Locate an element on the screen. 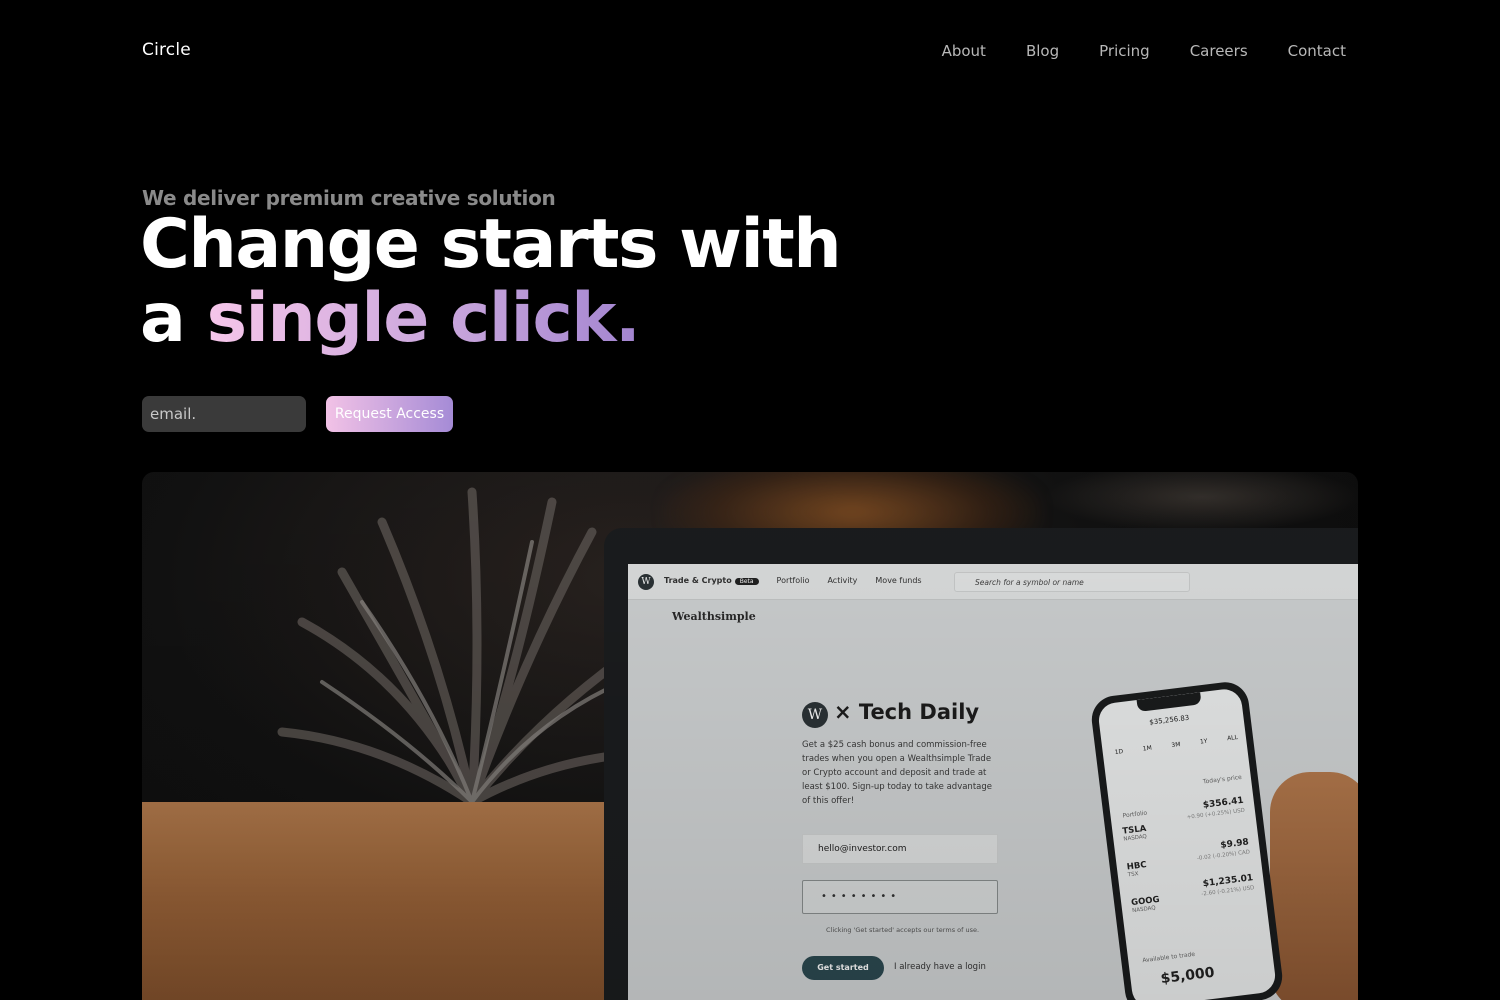  phone-range-tabs: 1D 1M 3M 1Y ALL is located at coordinates (1176, 745).